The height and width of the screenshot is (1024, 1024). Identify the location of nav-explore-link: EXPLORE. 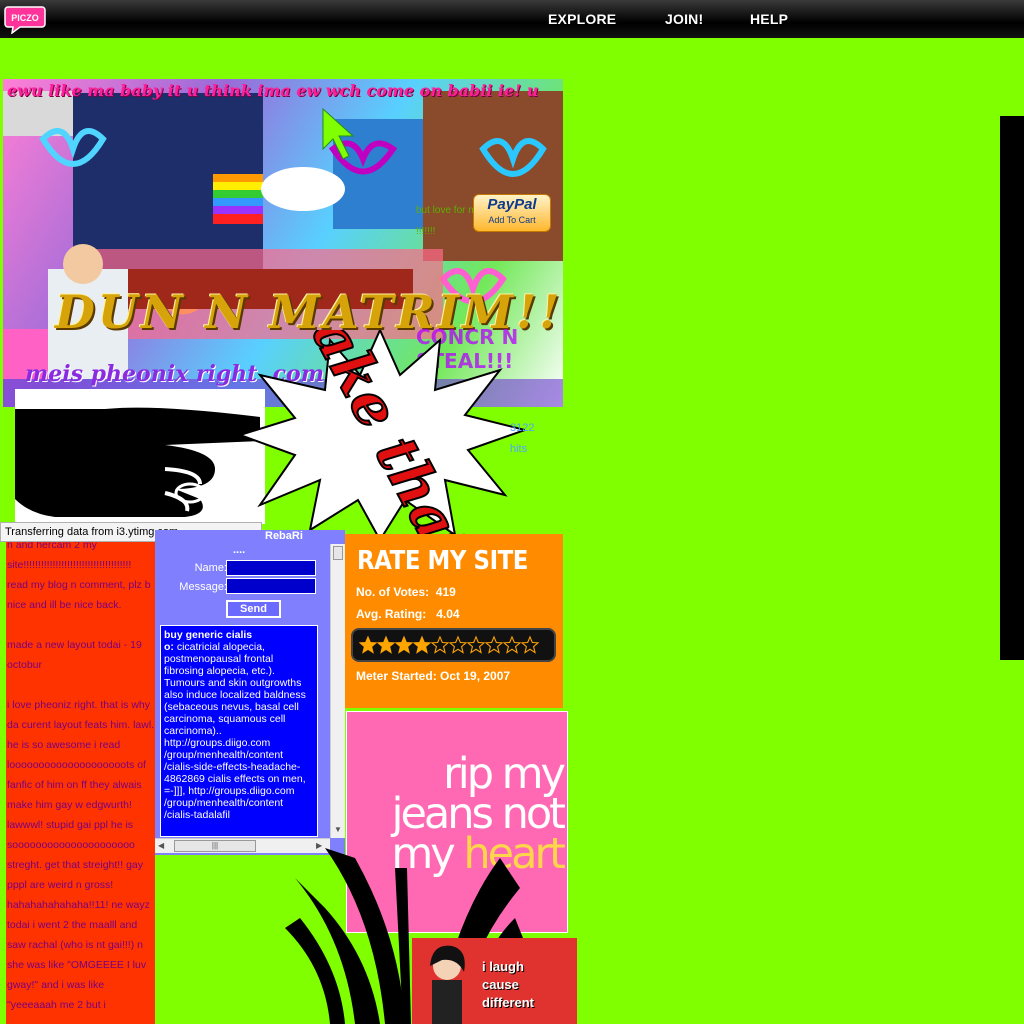
(582, 19).